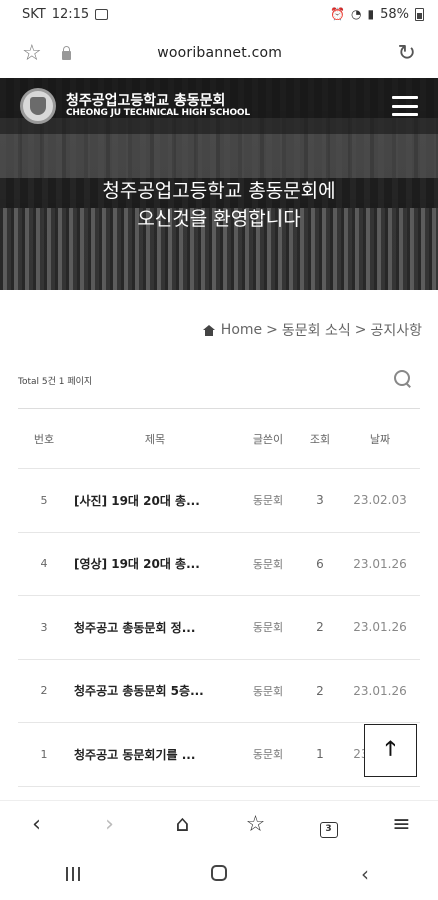  What do you see at coordinates (316, 330) in the screenshot?
I see `breadcrumb-section: 동문회 소식` at bounding box center [316, 330].